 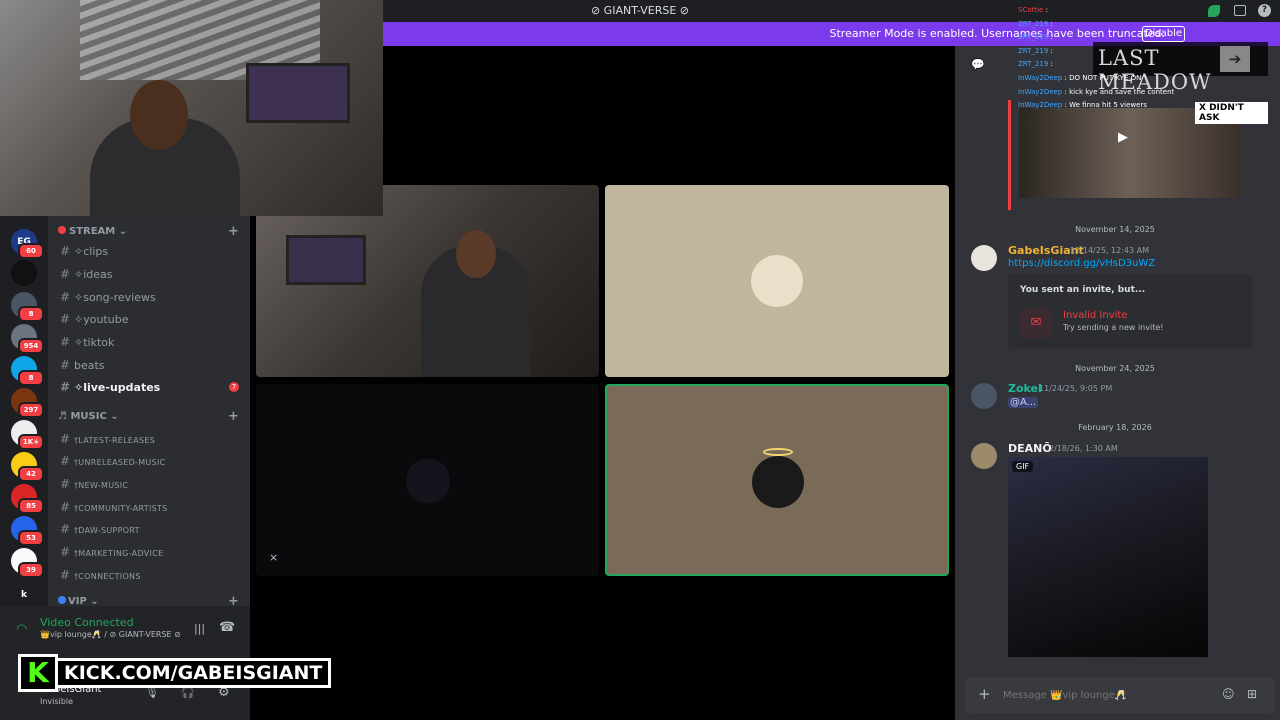 What do you see at coordinates (199, 628) in the screenshot?
I see `noise-suppression-icon: |||` at bounding box center [199, 628].